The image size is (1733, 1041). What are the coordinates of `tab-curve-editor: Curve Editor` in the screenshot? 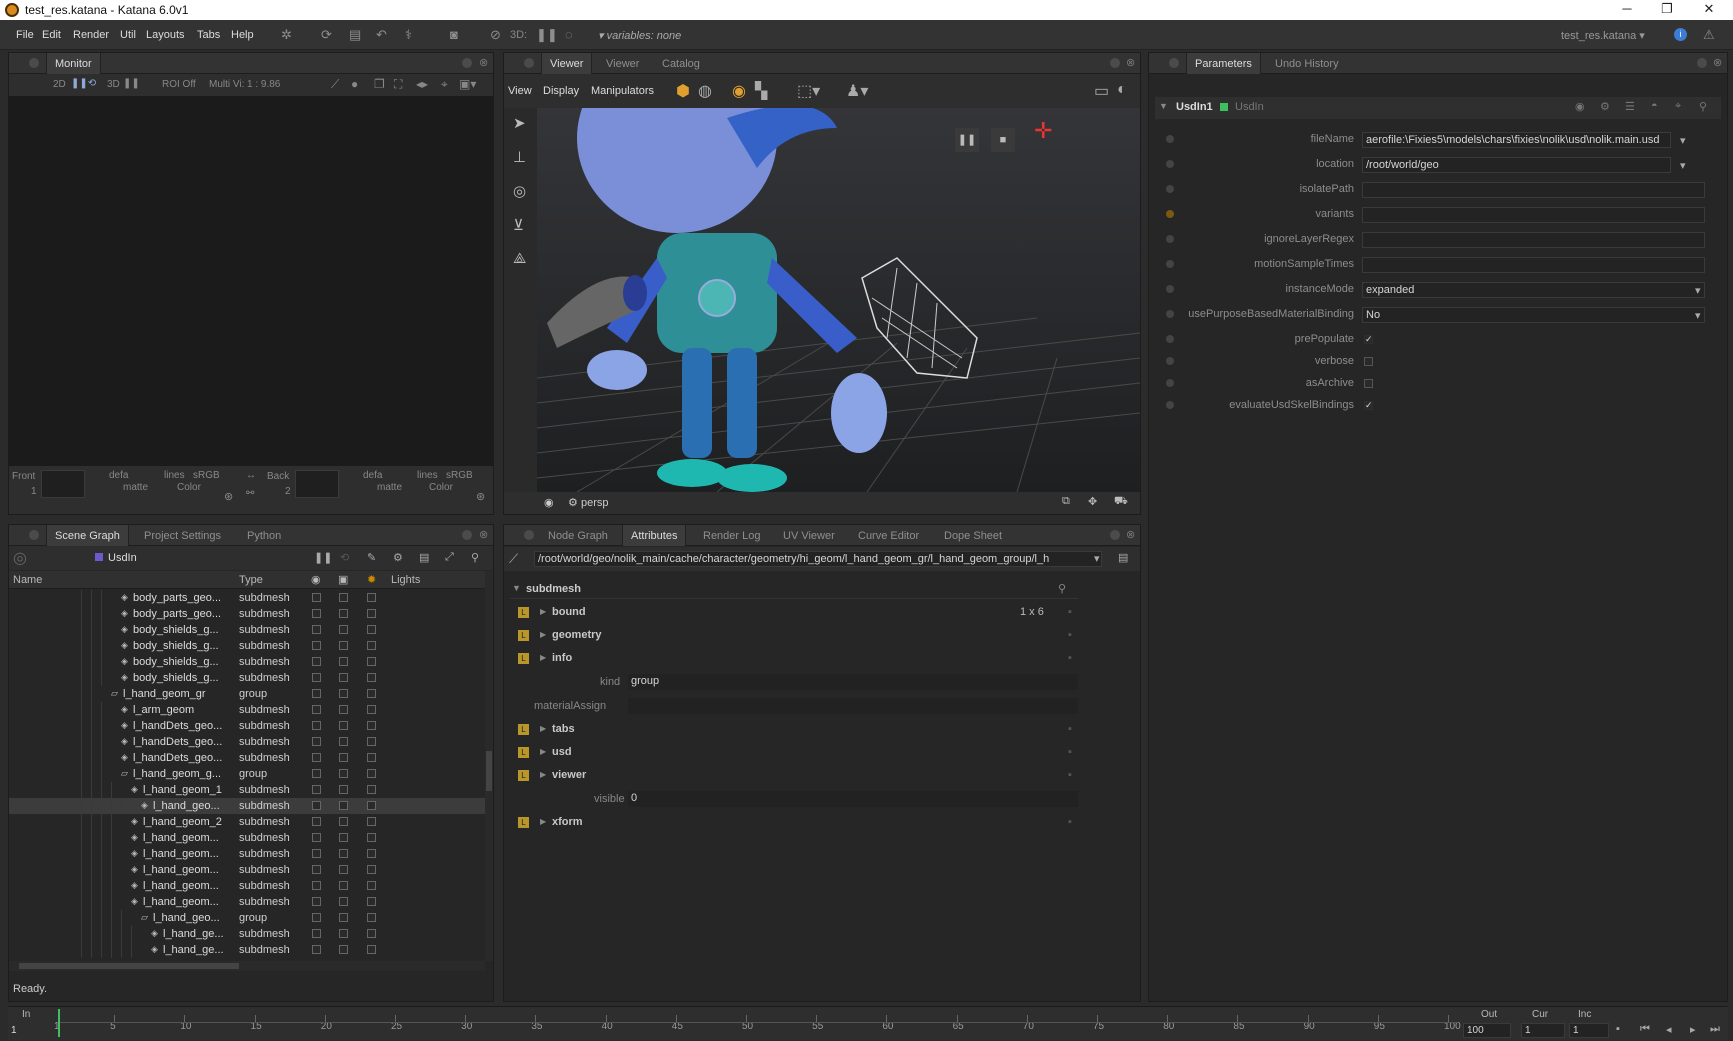 It's located at (888, 536).